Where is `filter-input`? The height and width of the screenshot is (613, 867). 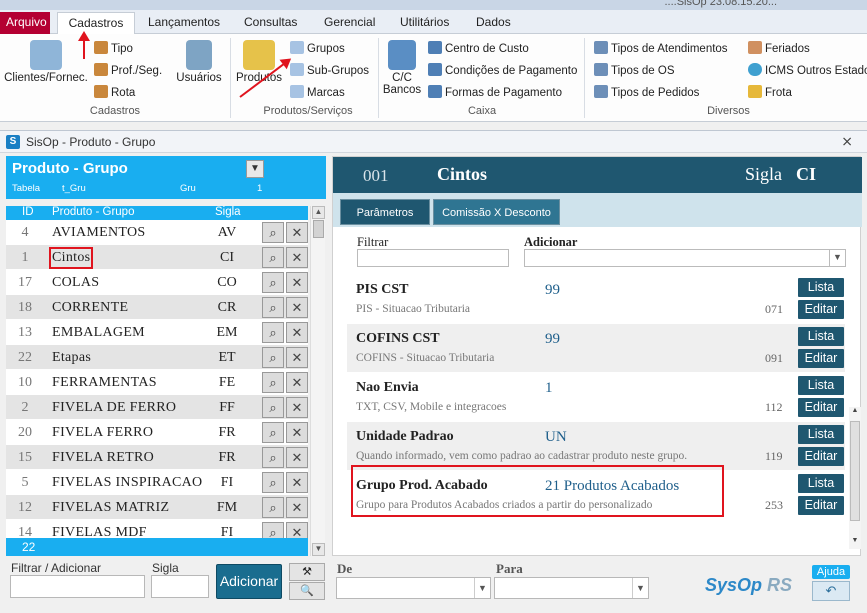 filter-input is located at coordinates (433, 258).